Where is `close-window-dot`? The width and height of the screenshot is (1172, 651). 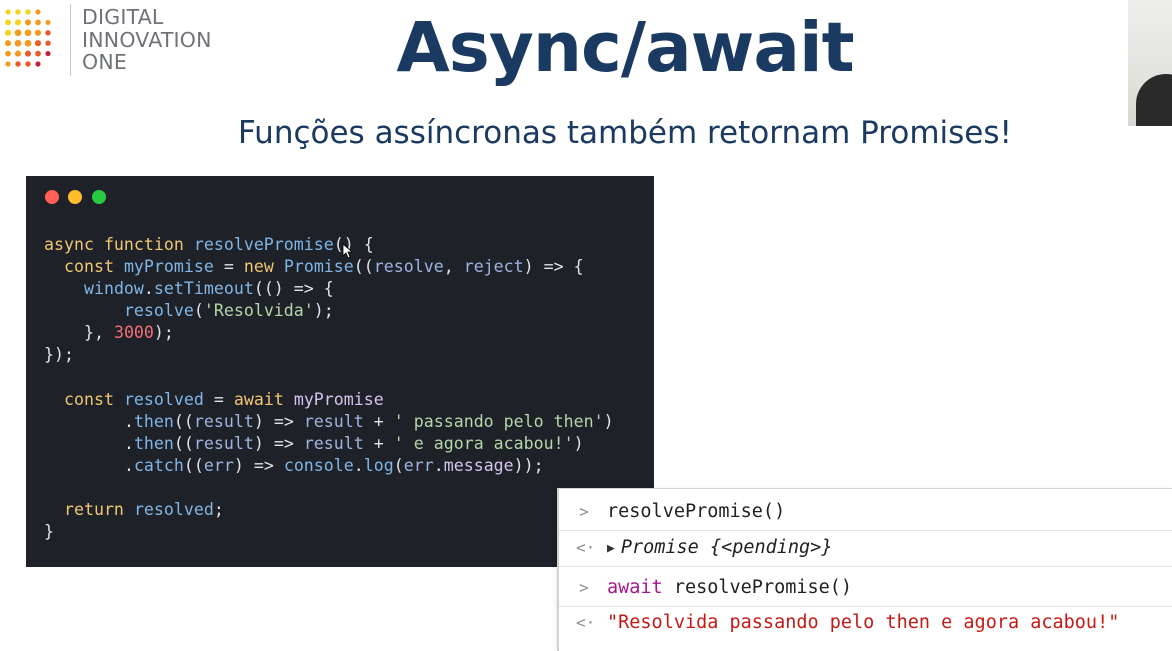
close-window-dot is located at coordinates (52, 197).